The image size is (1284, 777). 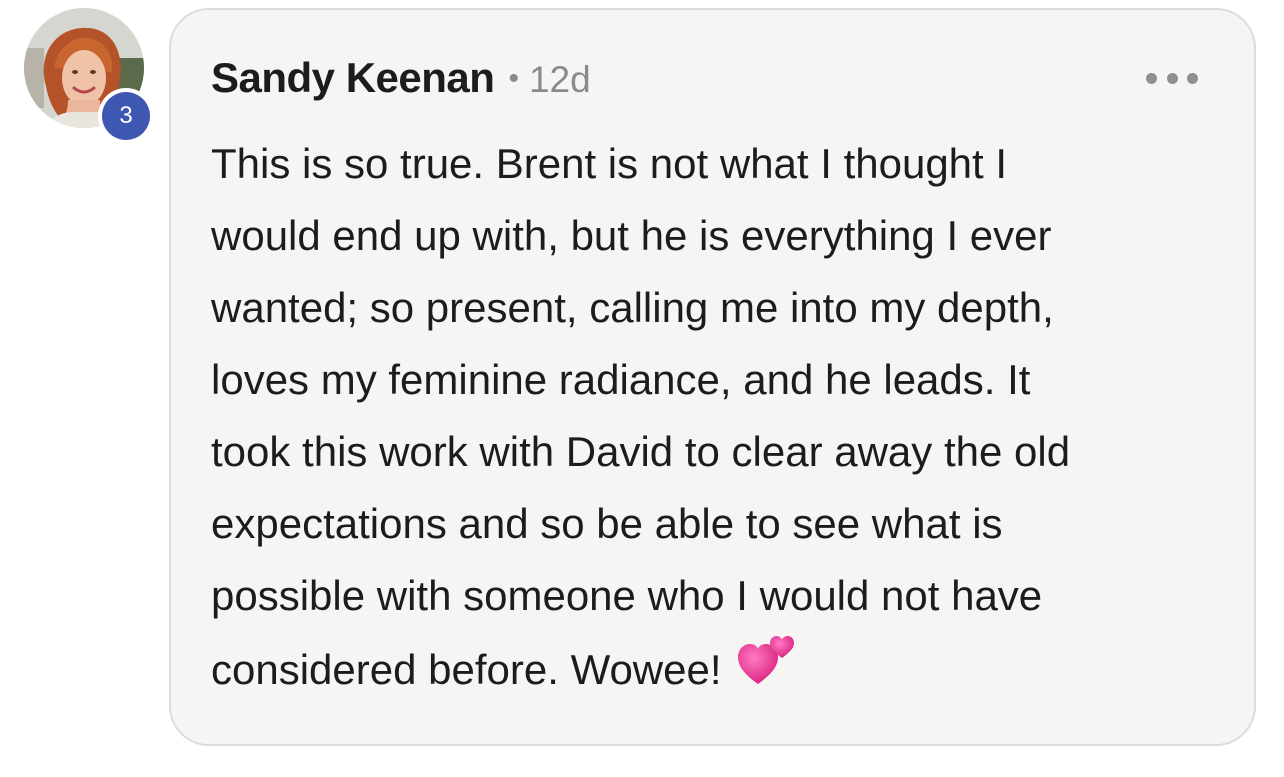 I want to click on comment-header: Sandy Keenan • 12d, so click(x=401, y=78).